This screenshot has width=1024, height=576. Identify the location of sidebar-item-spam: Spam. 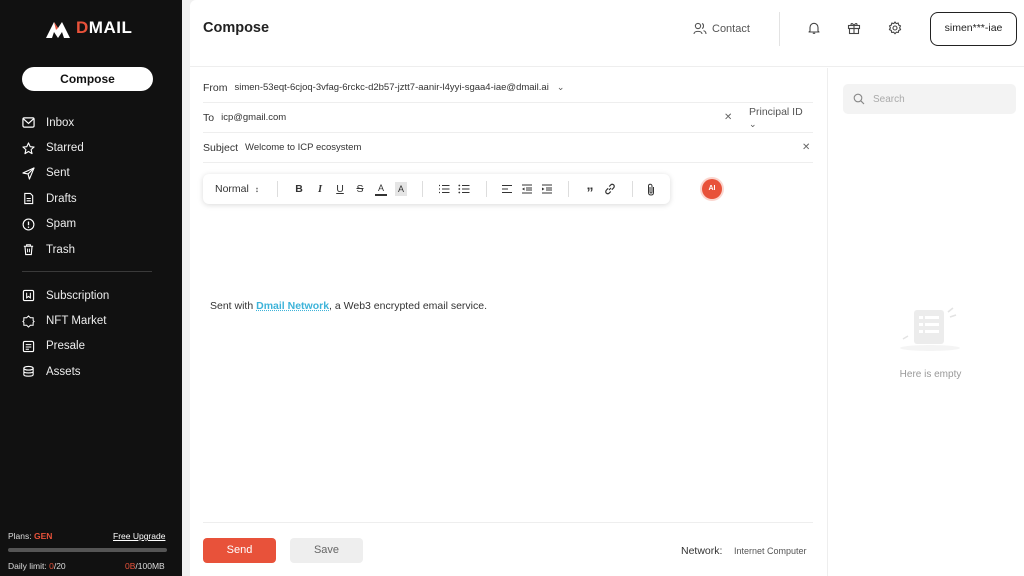
(91, 224).